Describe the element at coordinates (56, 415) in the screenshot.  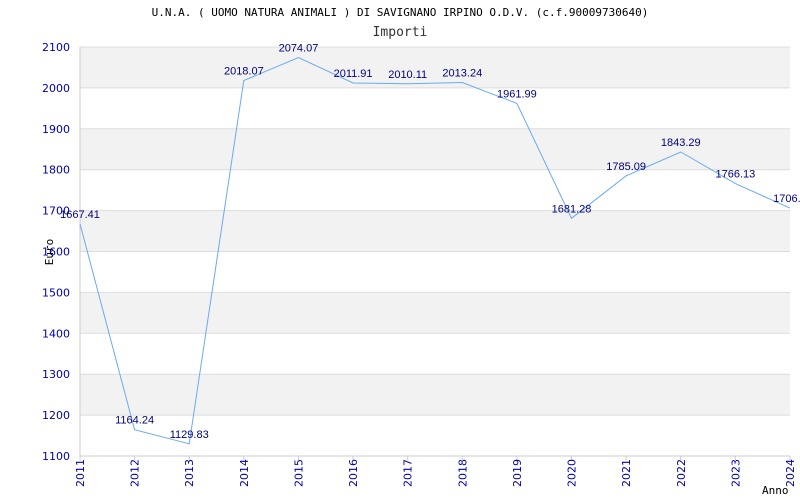
I see `y-tick-label: 1200` at that location.